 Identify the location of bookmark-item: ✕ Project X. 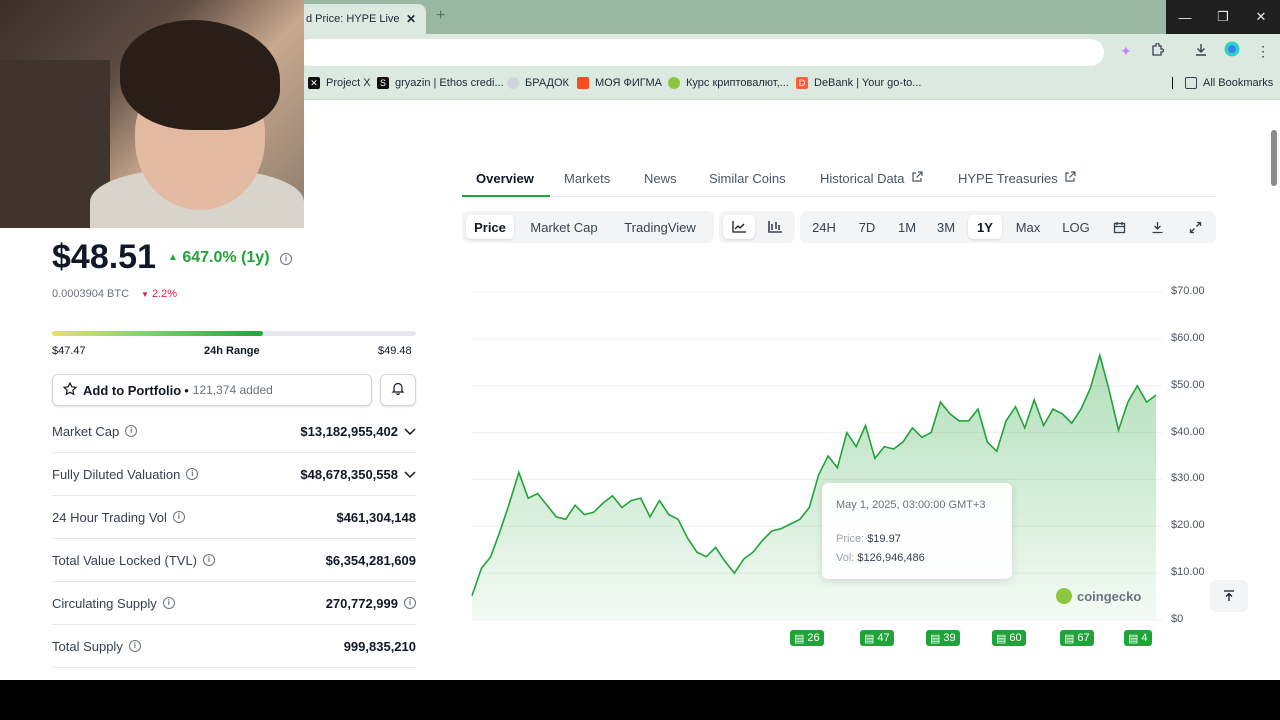
(339, 83).